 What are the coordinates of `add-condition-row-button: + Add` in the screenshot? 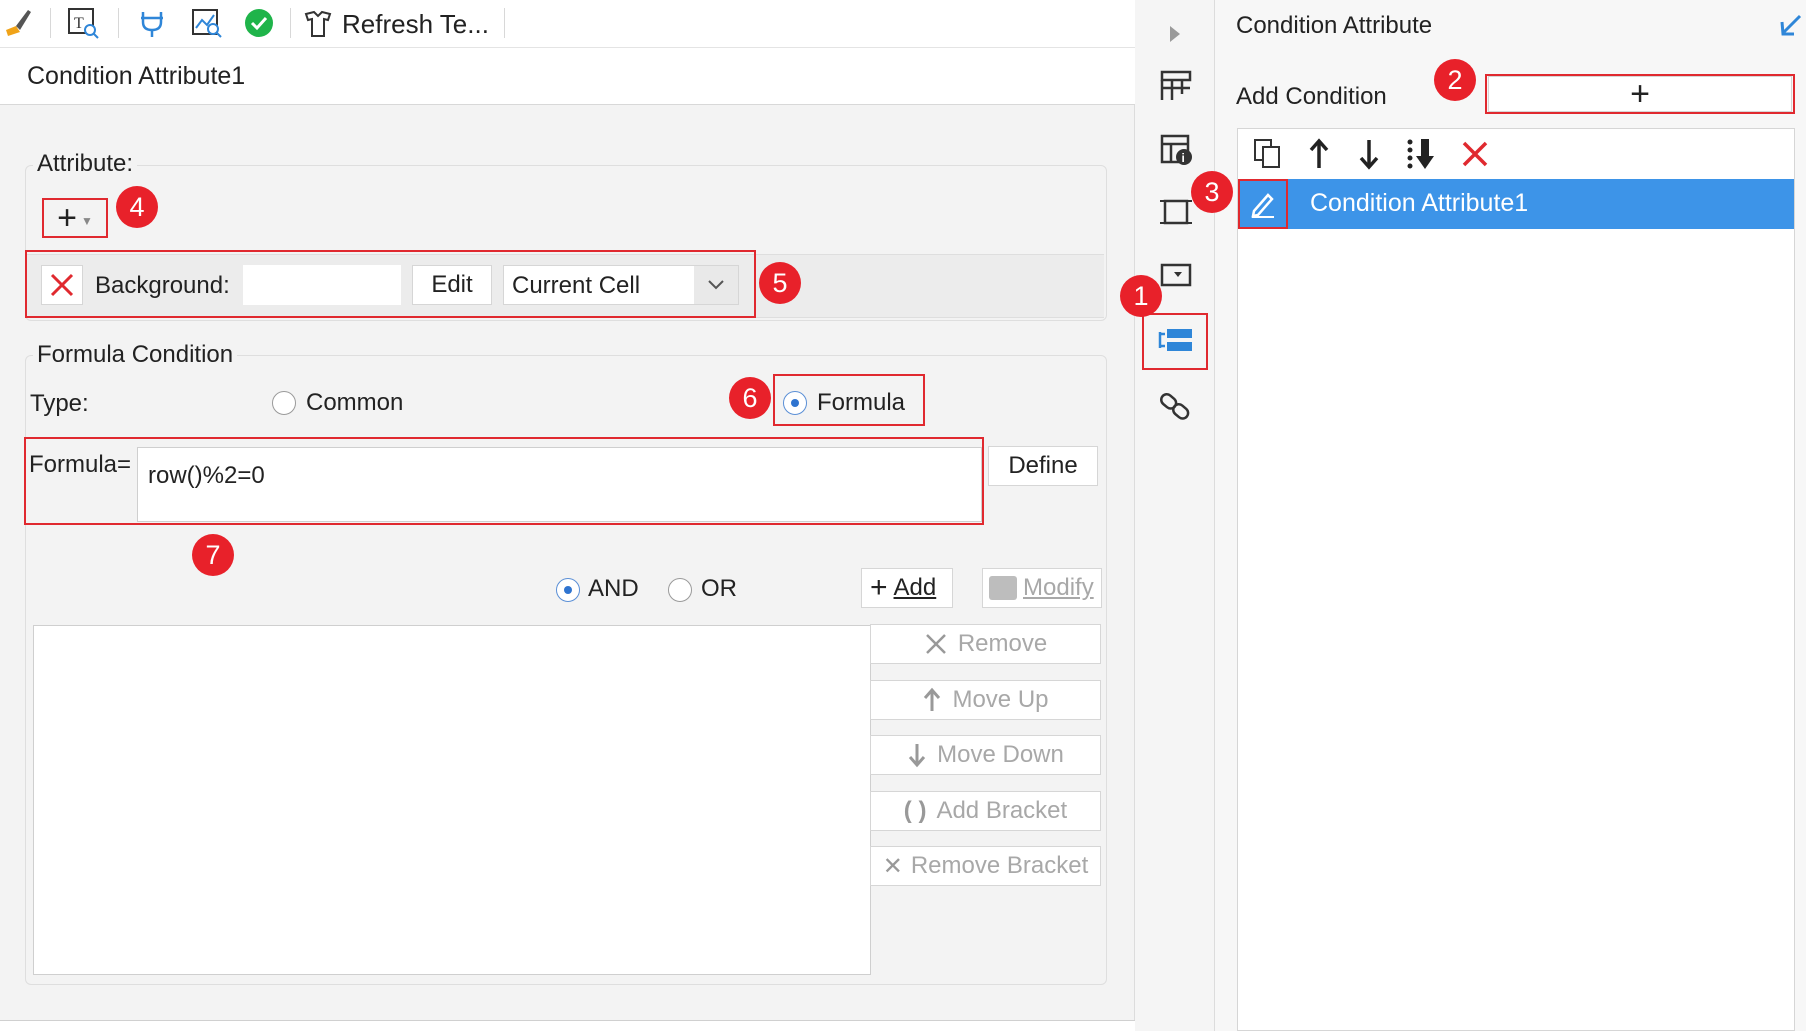 It's located at (907, 588).